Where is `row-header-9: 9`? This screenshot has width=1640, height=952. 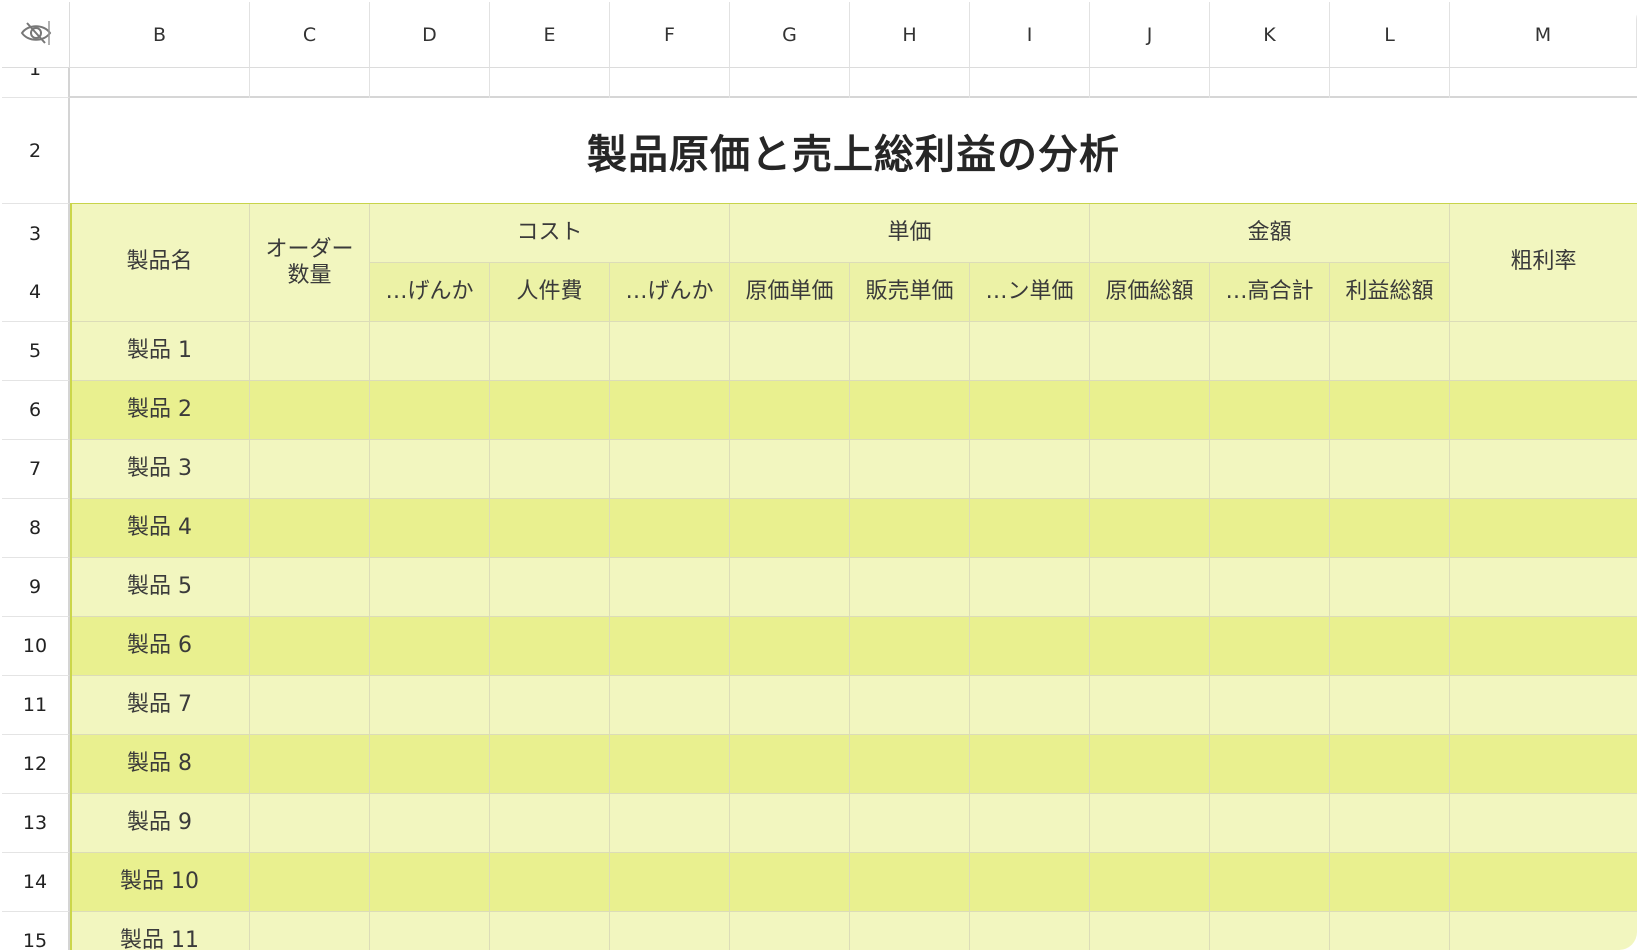 row-header-9: 9 is located at coordinates (36, 587).